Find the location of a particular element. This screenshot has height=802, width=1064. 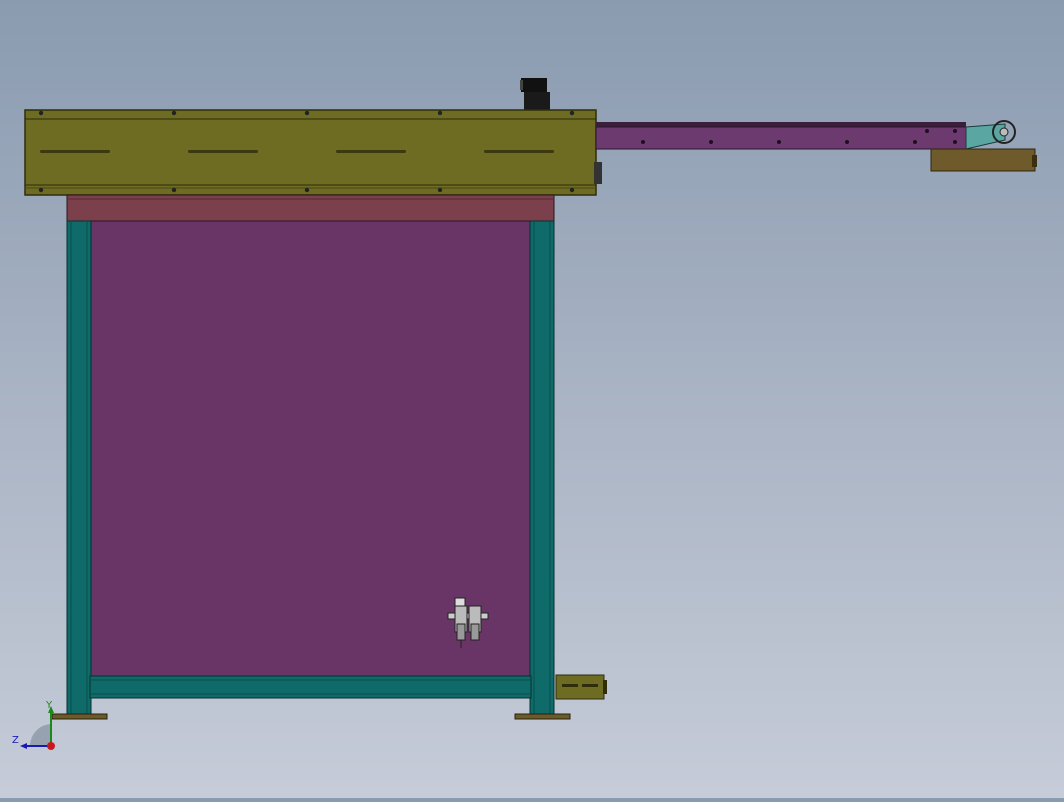

axis-y-label: Y is located at coordinates (49, 705).